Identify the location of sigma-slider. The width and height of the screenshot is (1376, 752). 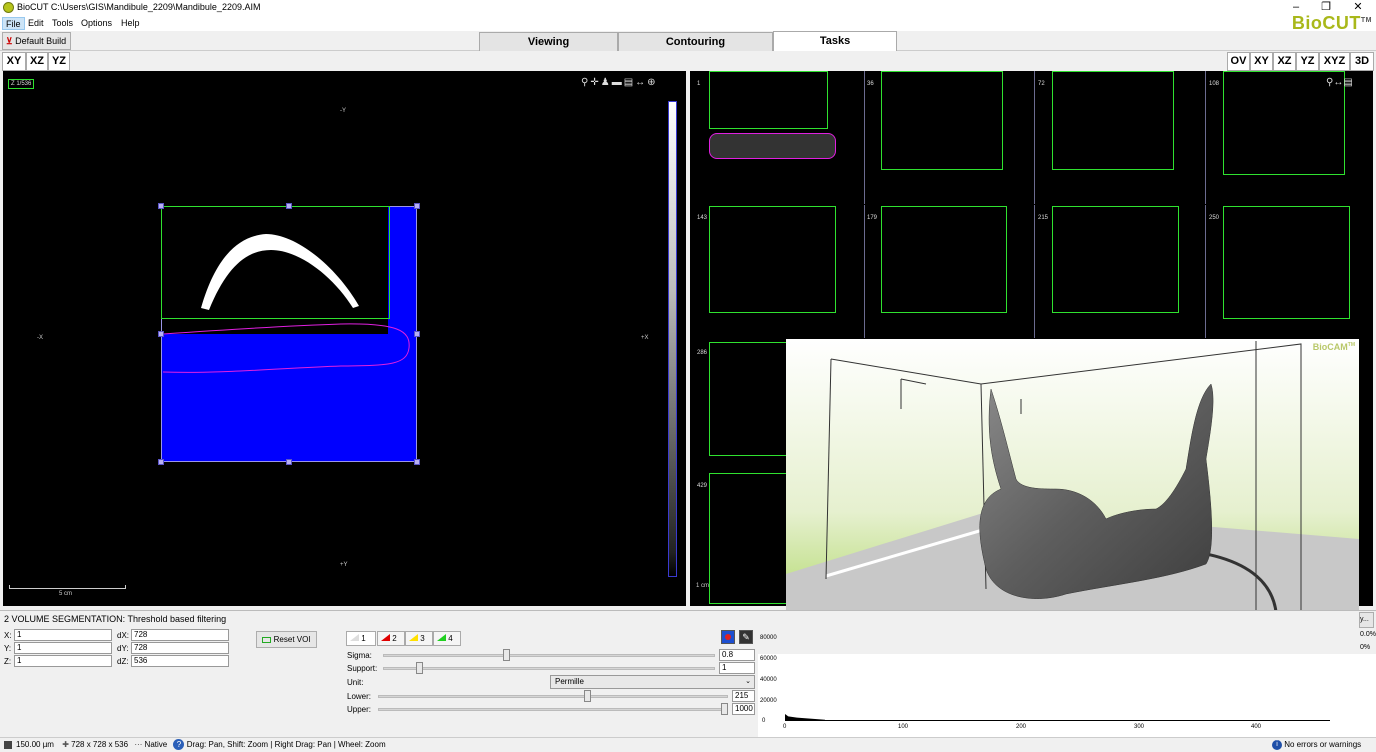
(549, 655).